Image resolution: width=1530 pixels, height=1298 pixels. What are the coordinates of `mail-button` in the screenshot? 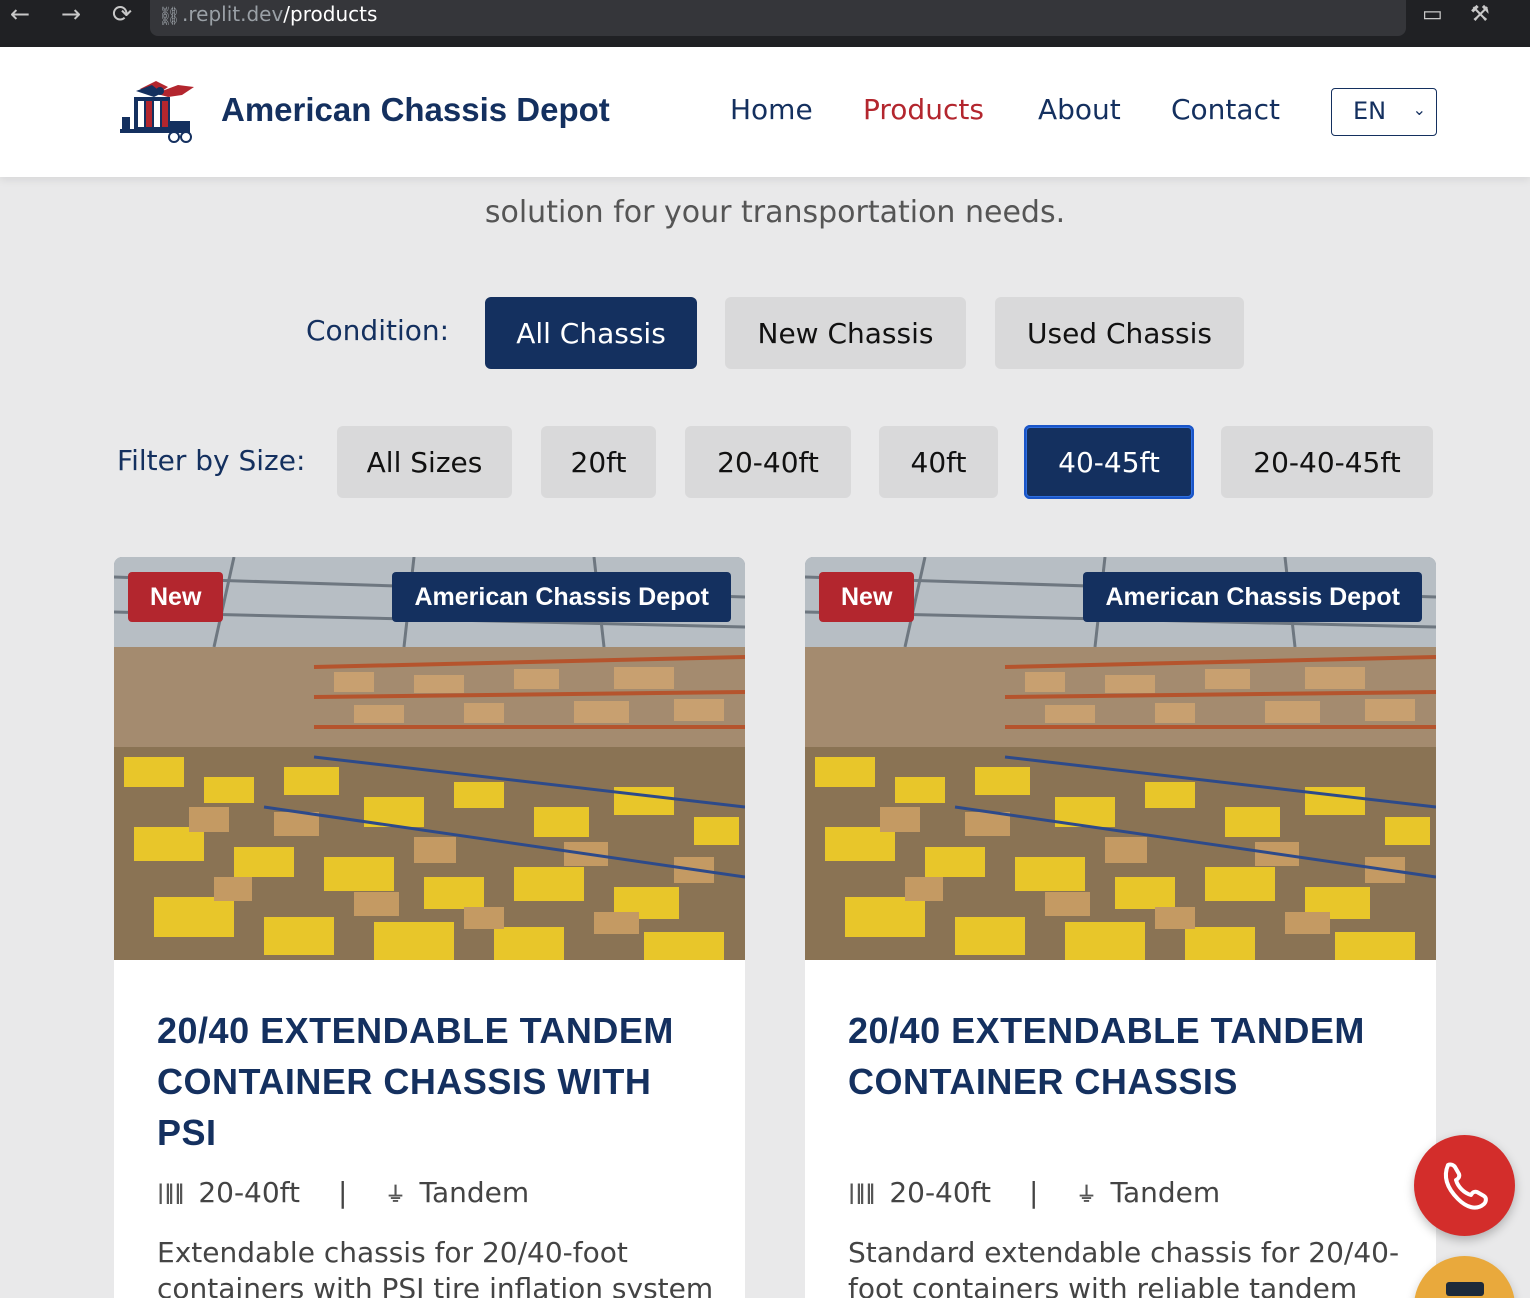 It's located at (1464, 1277).